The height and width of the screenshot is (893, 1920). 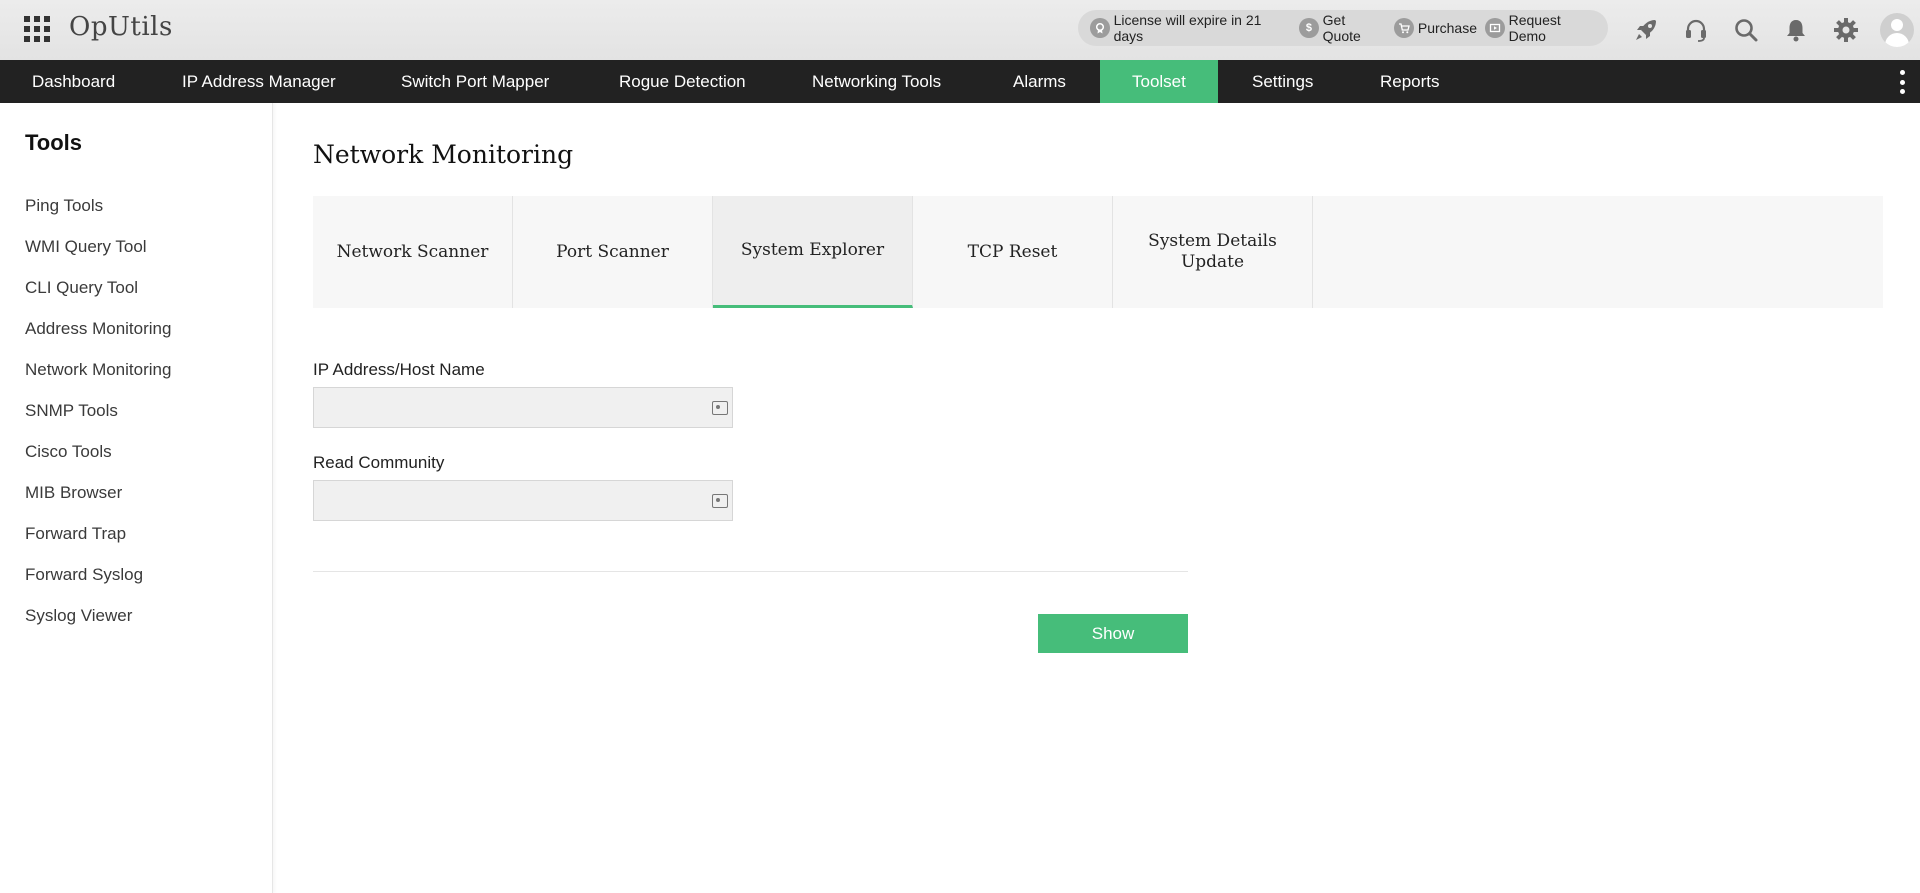 What do you see at coordinates (86, 247) in the screenshot?
I see `sidebar-item-wmi-query-tool: WMI Query Tool` at bounding box center [86, 247].